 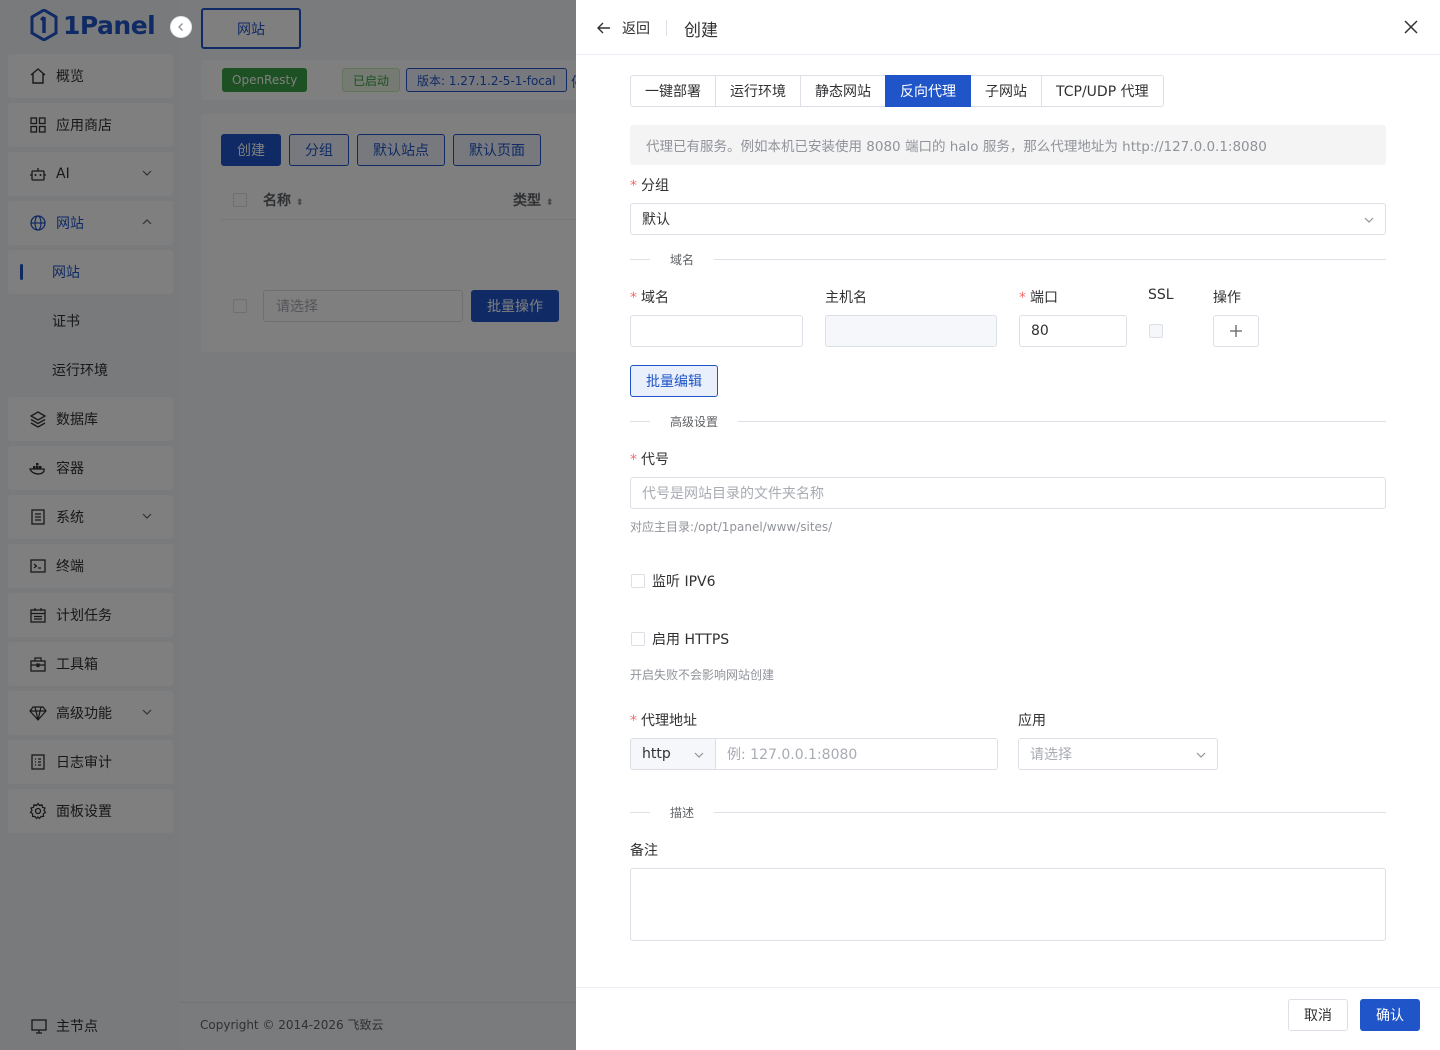 What do you see at coordinates (655, 298) in the screenshot?
I see `domain-label-text: 域名` at bounding box center [655, 298].